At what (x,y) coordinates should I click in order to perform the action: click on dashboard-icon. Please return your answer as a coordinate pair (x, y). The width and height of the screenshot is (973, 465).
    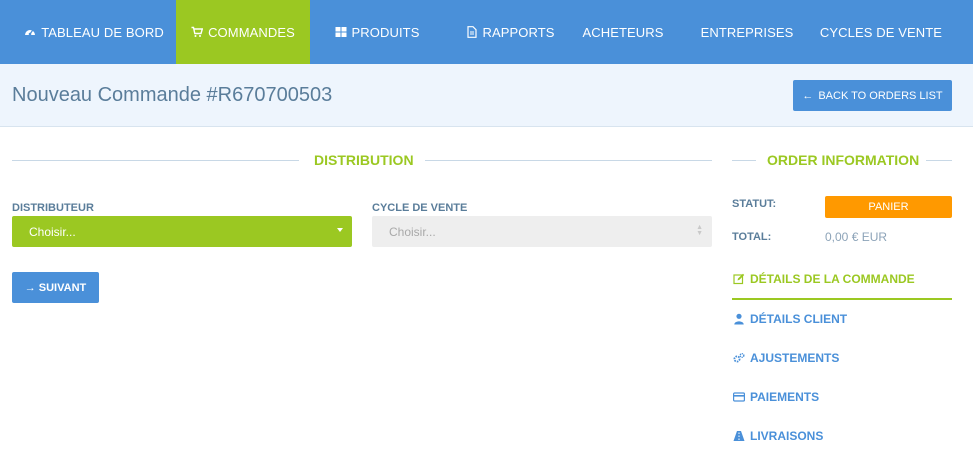
    Looking at the image, I should click on (30, 32).